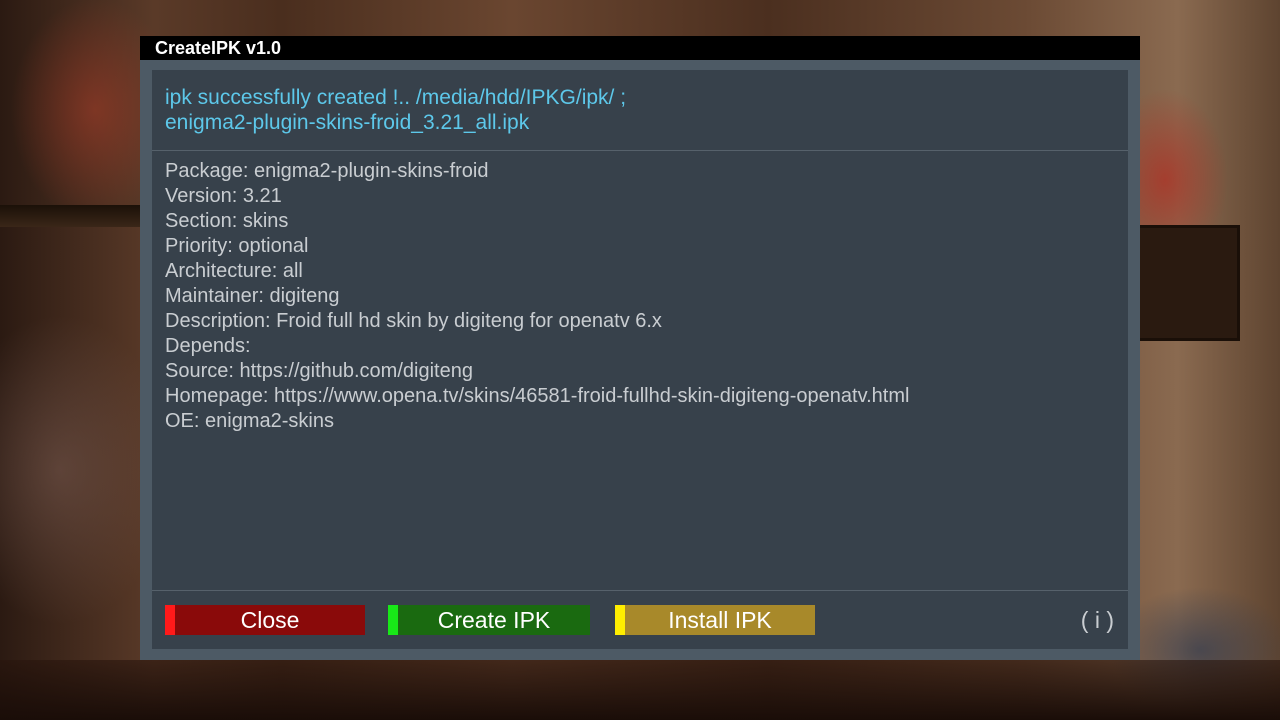  What do you see at coordinates (208, 346) in the screenshot?
I see `info-depends: Depends:` at bounding box center [208, 346].